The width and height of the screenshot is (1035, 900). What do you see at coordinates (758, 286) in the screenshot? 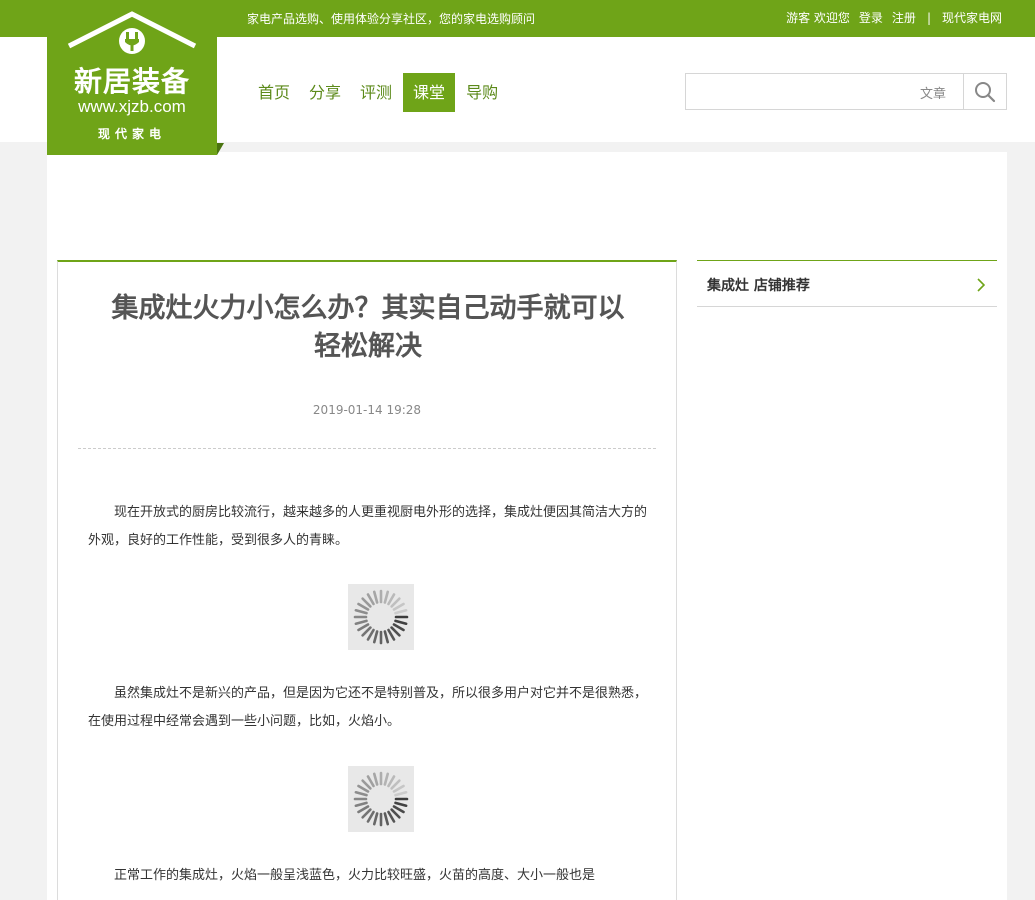
I see `sidebar-title: 集成灶 店铺推荐` at bounding box center [758, 286].